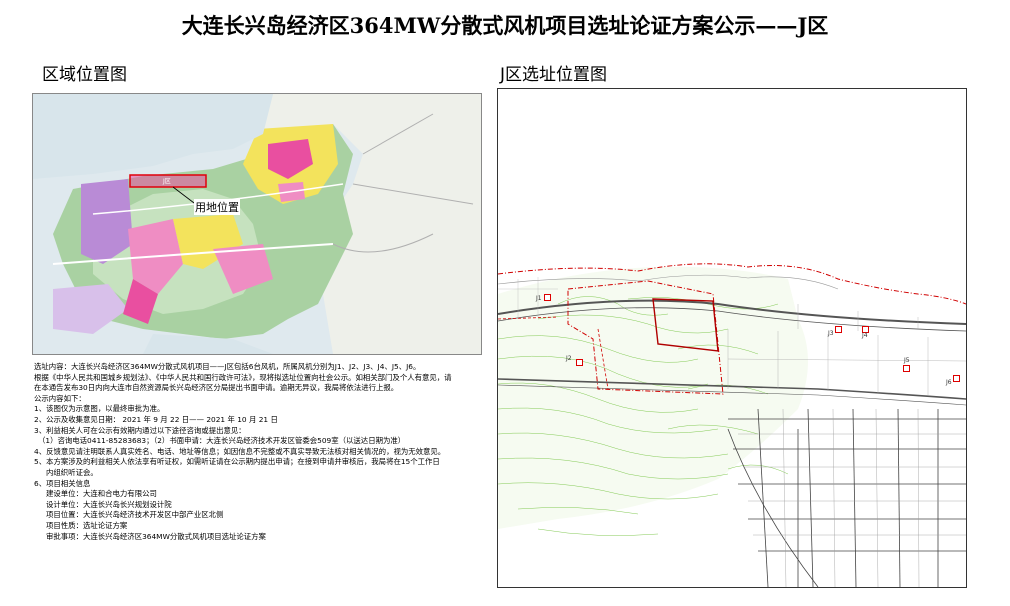  I want to click on site-map-heading: J区选址位置图, so click(554, 75).